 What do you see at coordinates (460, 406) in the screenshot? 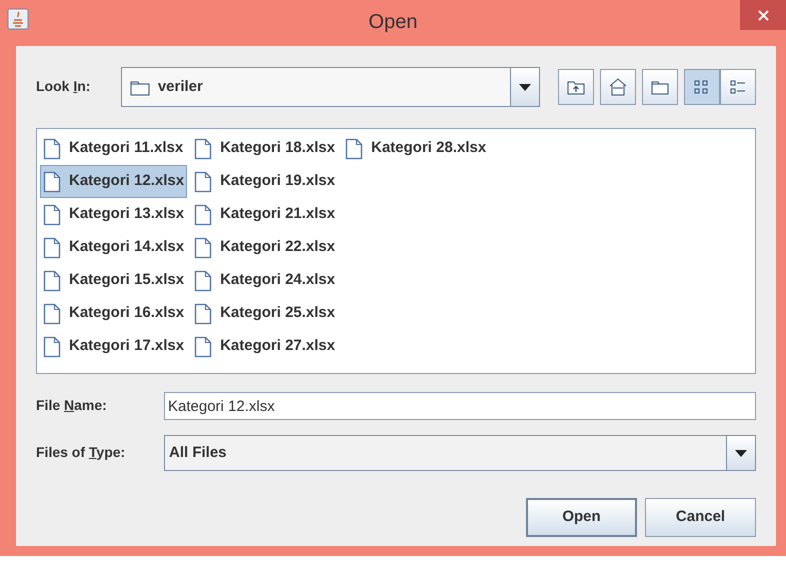
I see `file-name-field: Kategori 12.xlsx` at bounding box center [460, 406].